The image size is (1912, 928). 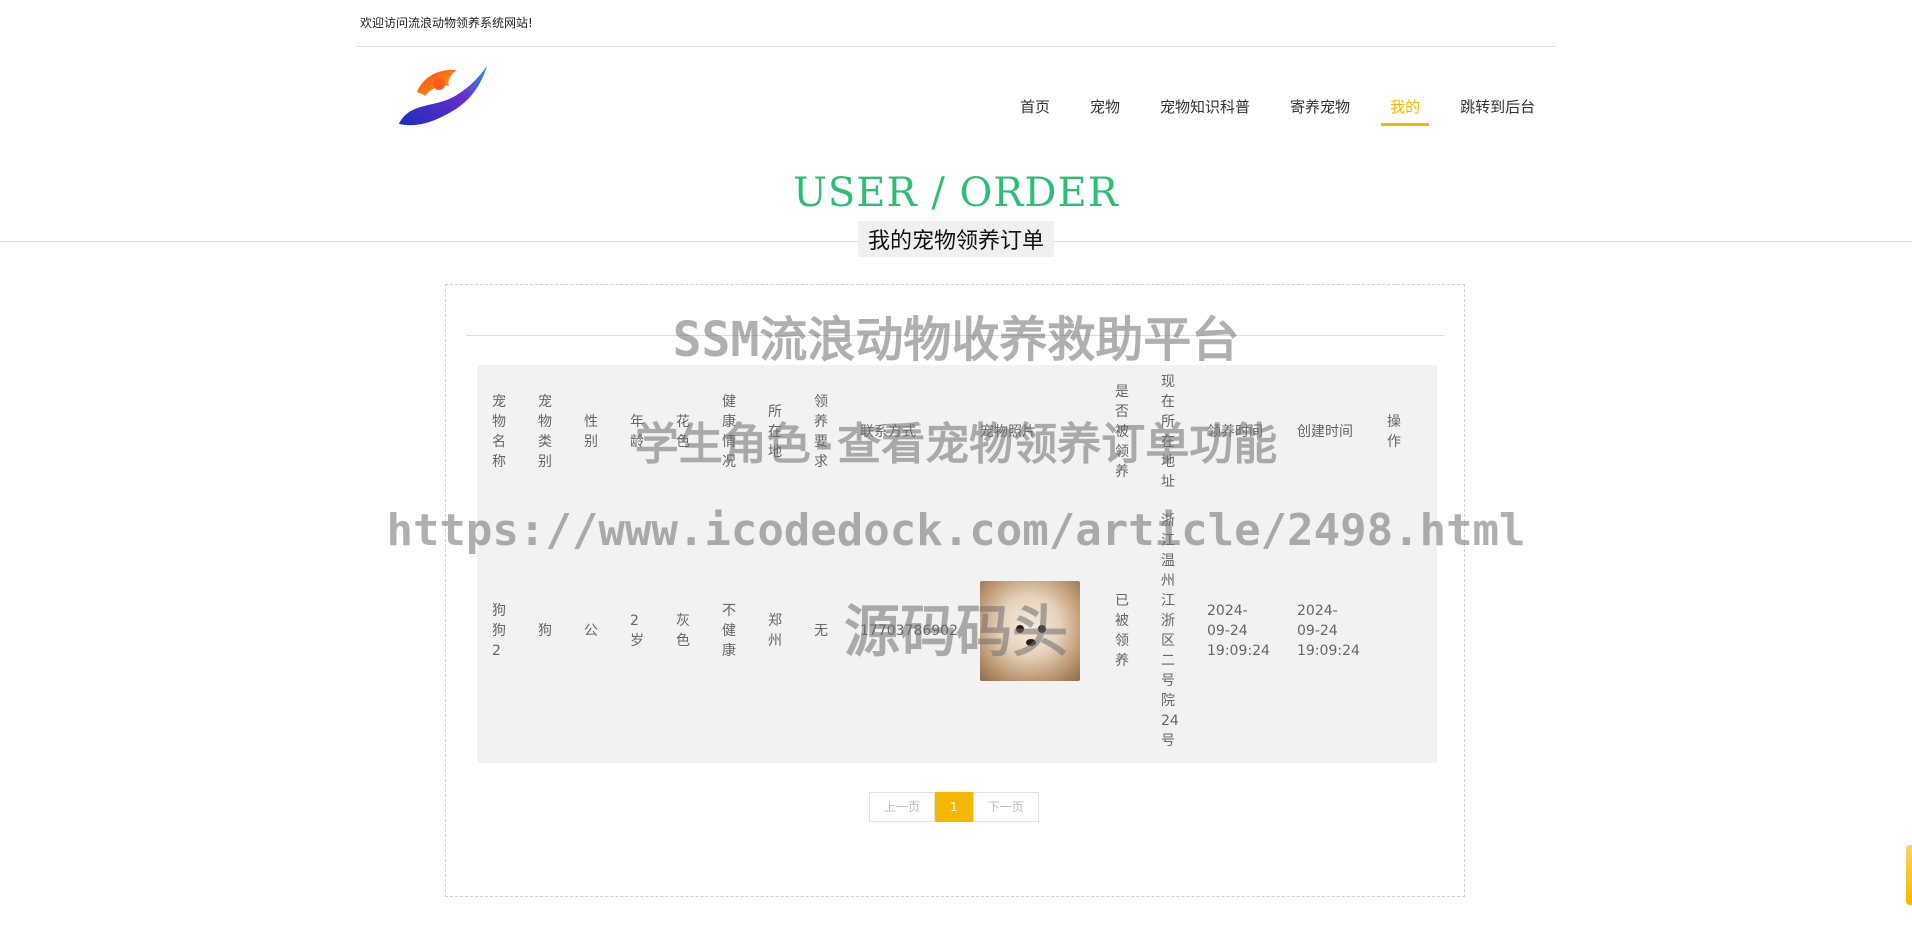 I want to click on pagination: 上一页 1 下一页, so click(x=954, y=807).